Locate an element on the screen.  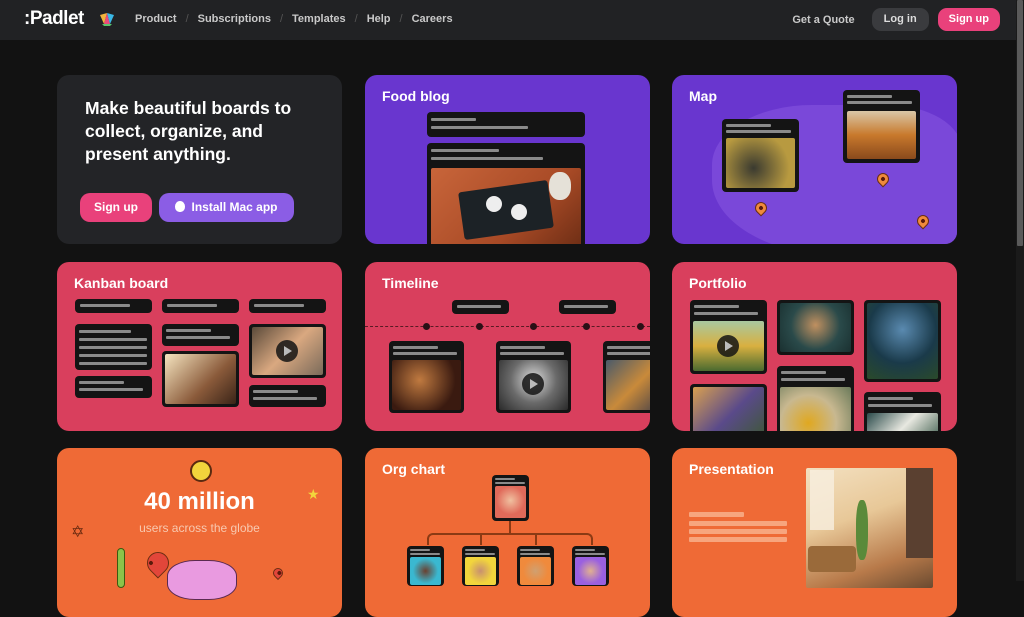
stats-label: users across the globe is located at coordinates (199, 528).